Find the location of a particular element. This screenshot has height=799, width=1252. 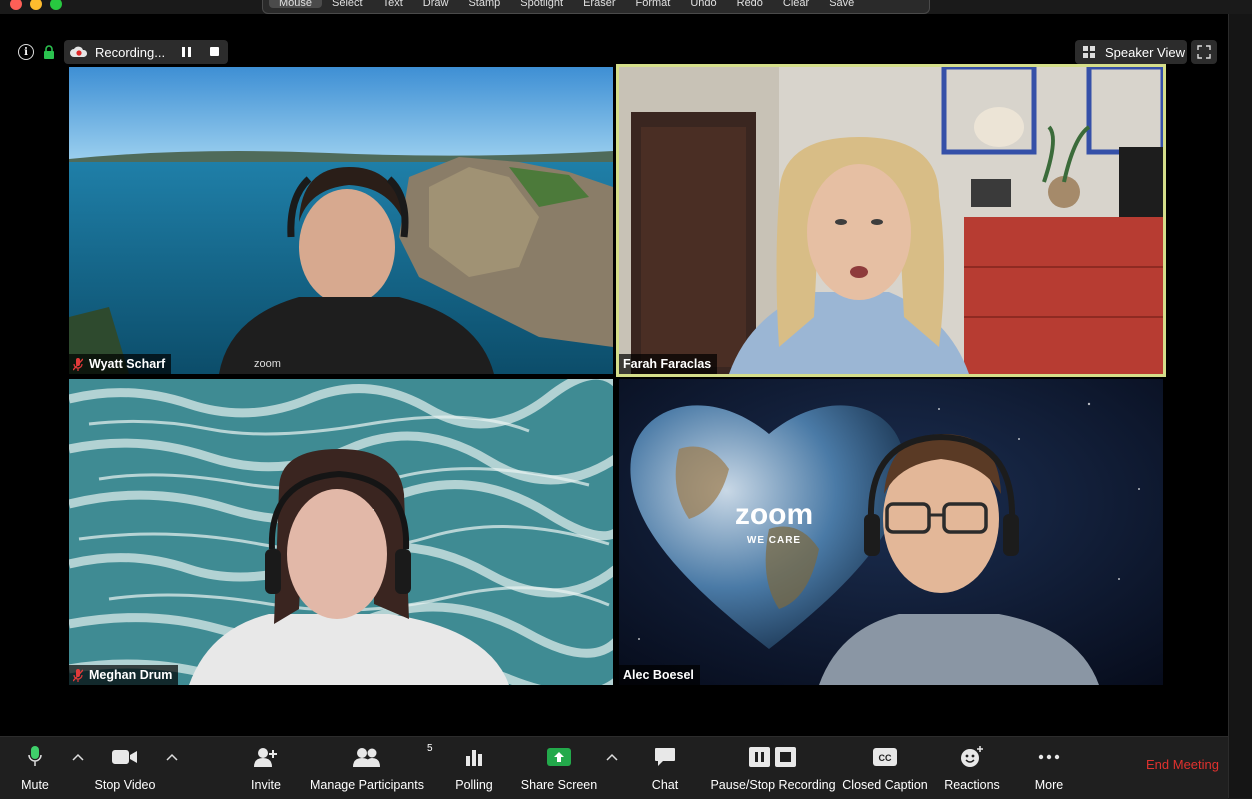

video-camera-icon is located at coordinates (124, 757).